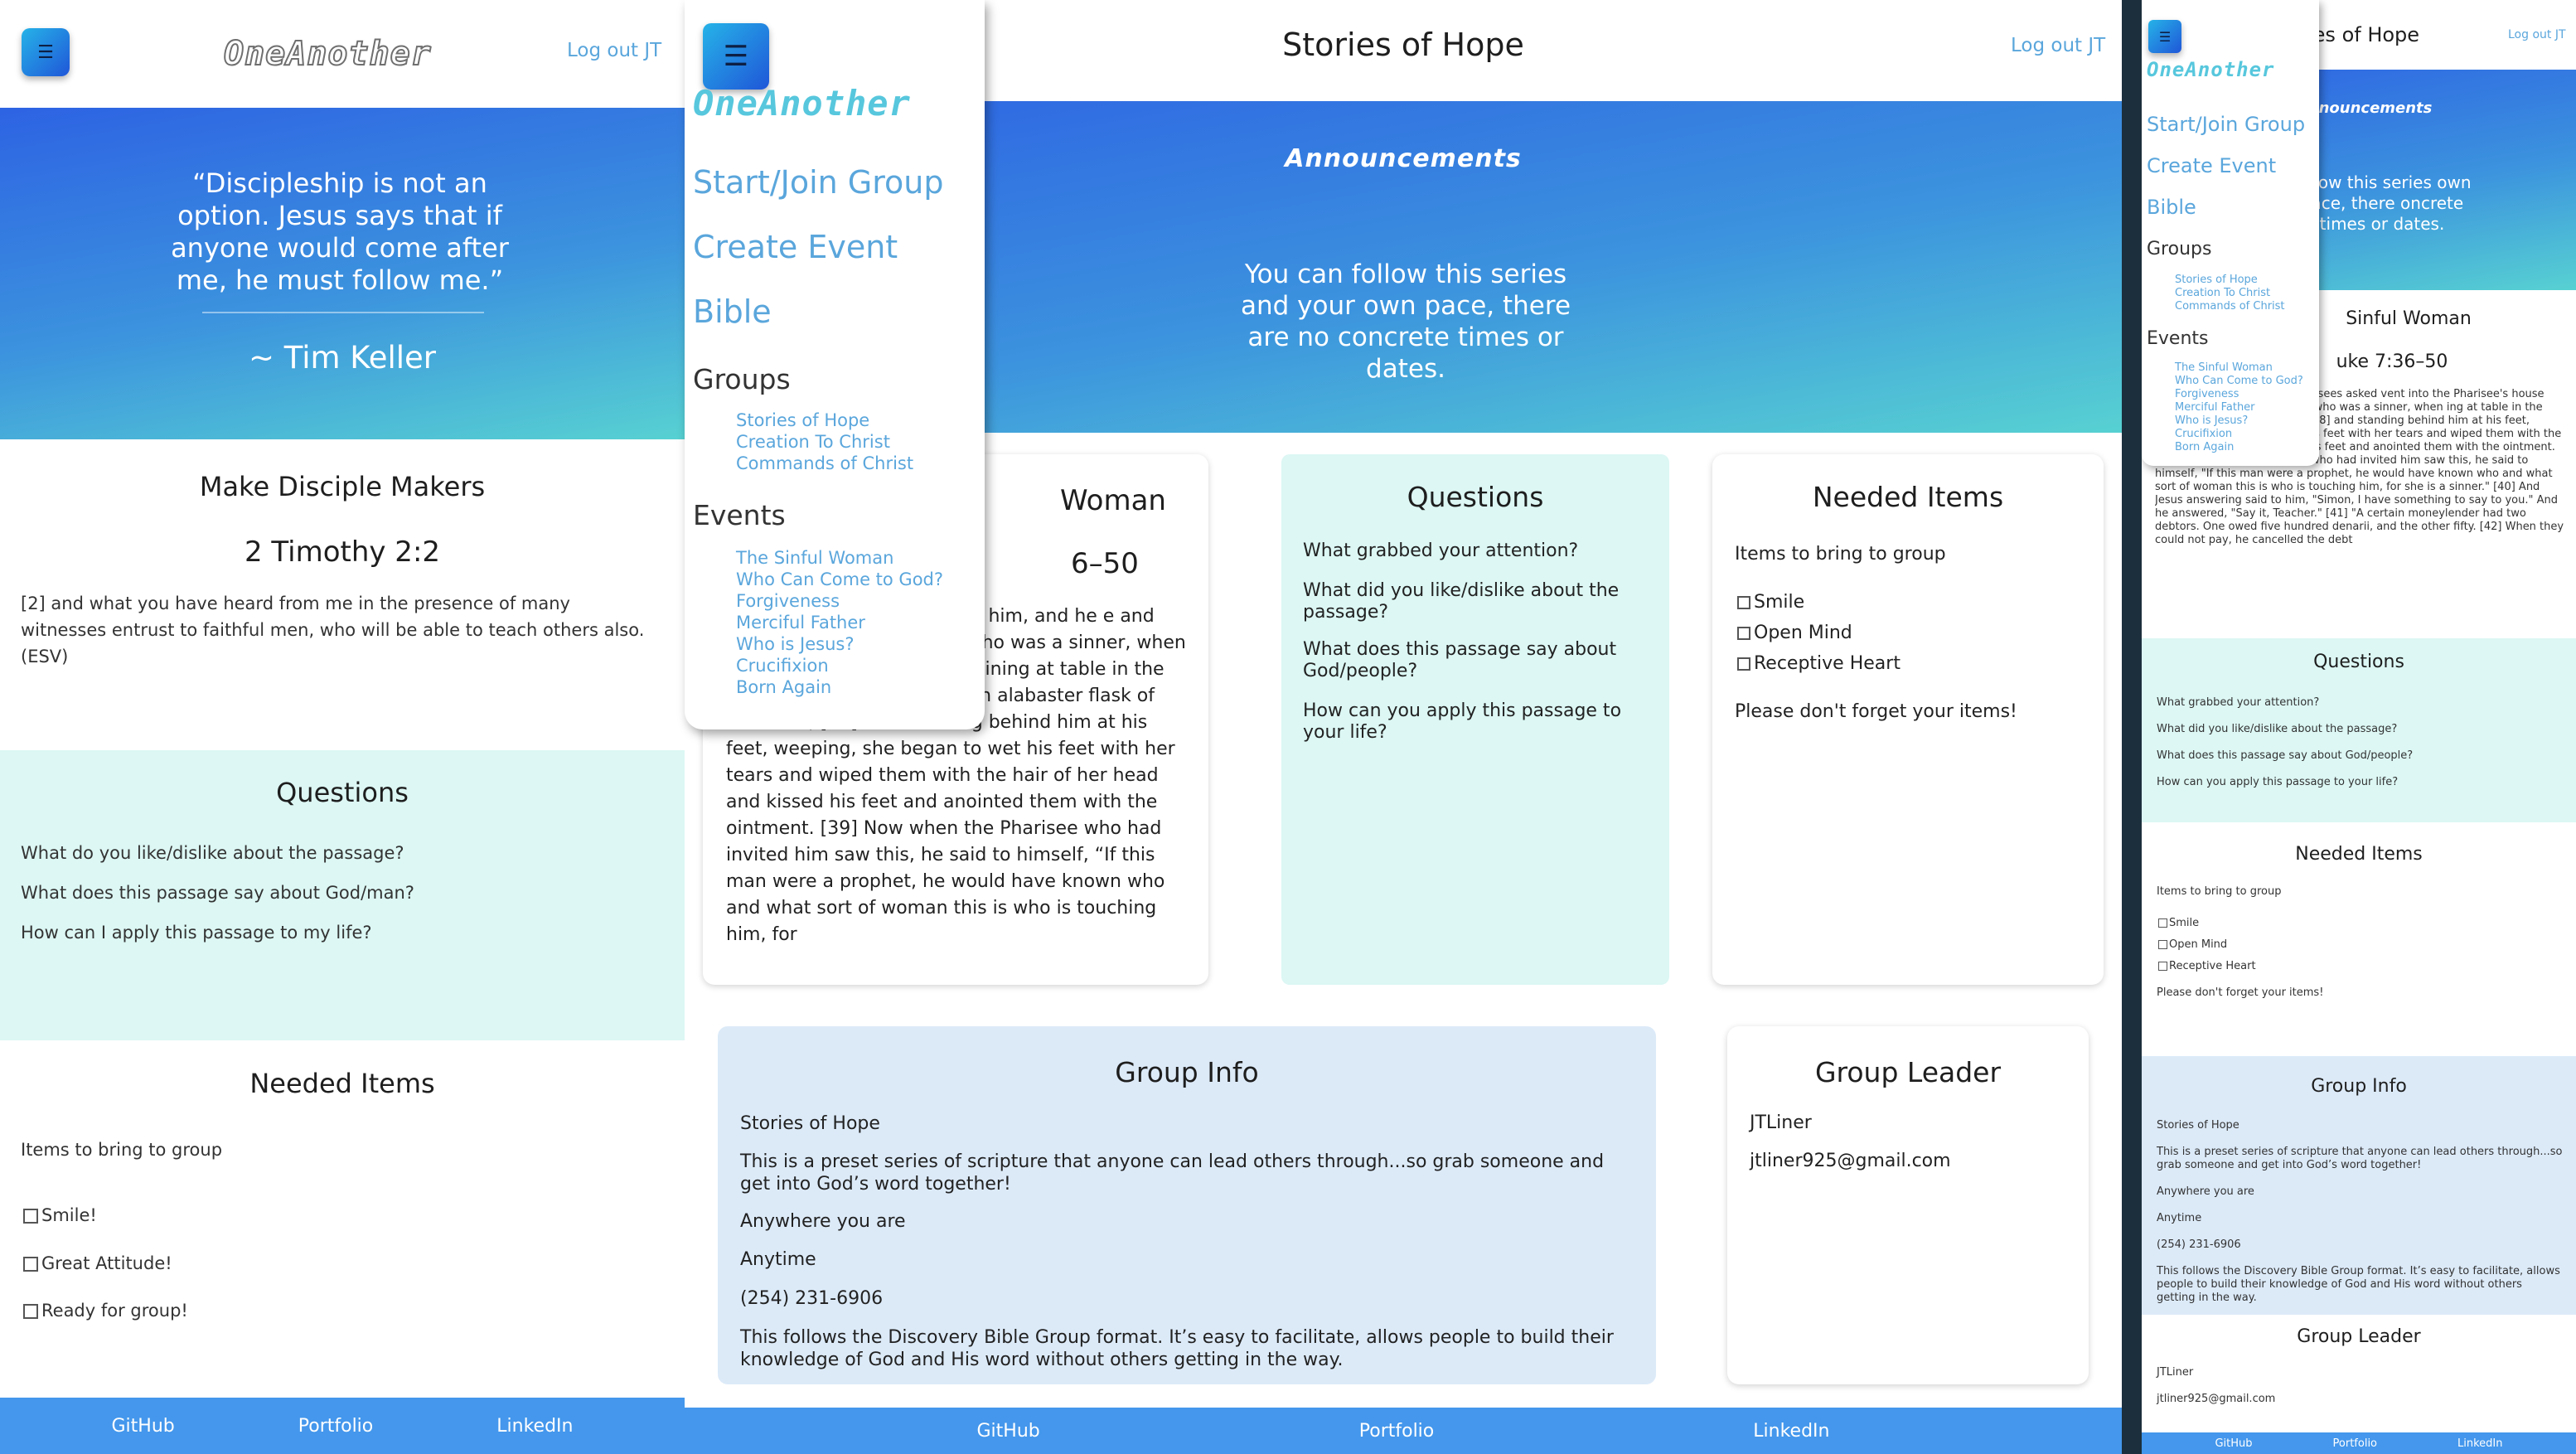 Image resolution: width=2576 pixels, height=1454 pixels. What do you see at coordinates (60, 1215) in the screenshot?
I see `needed-item: Smile!` at bounding box center [60, 1215].